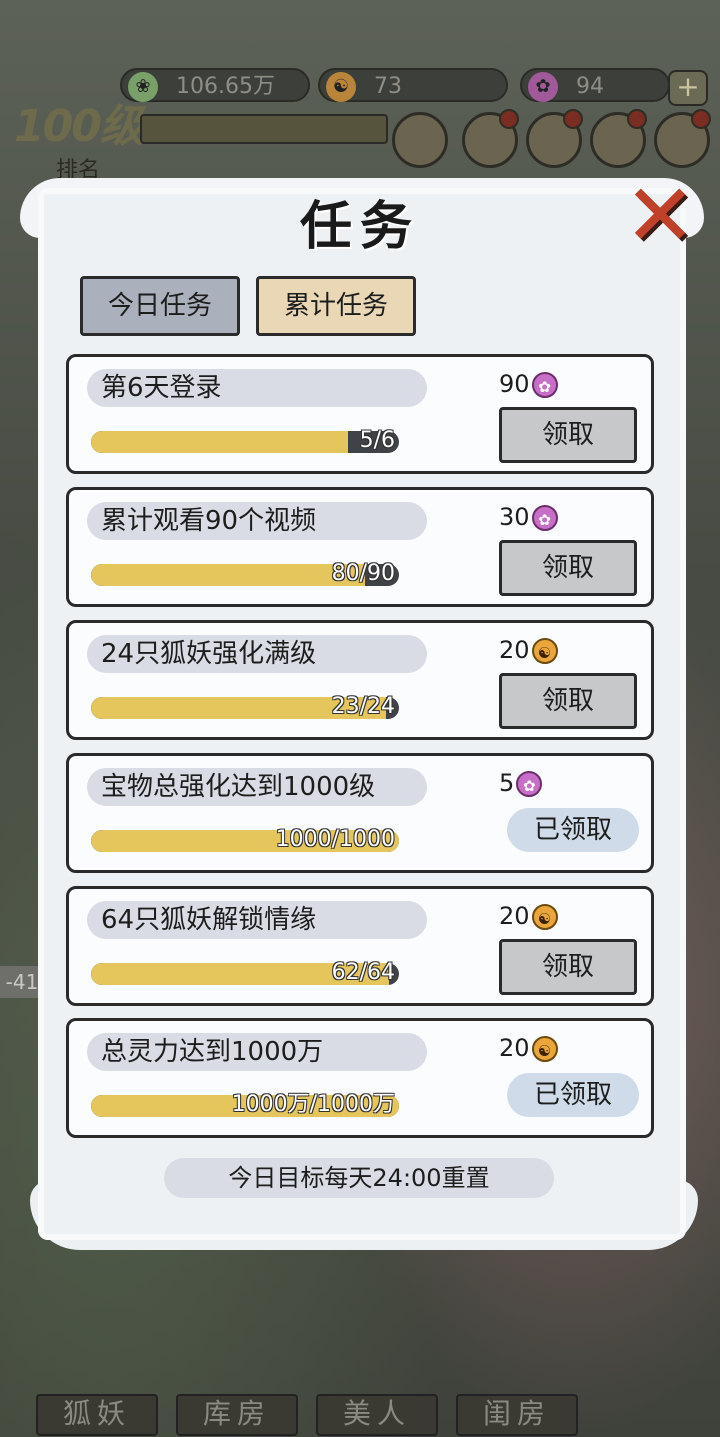  I want to click on task-card: 总灵力达到1000万 1000万/1000万 20 ☯ 已领取, so click(360, 1078).